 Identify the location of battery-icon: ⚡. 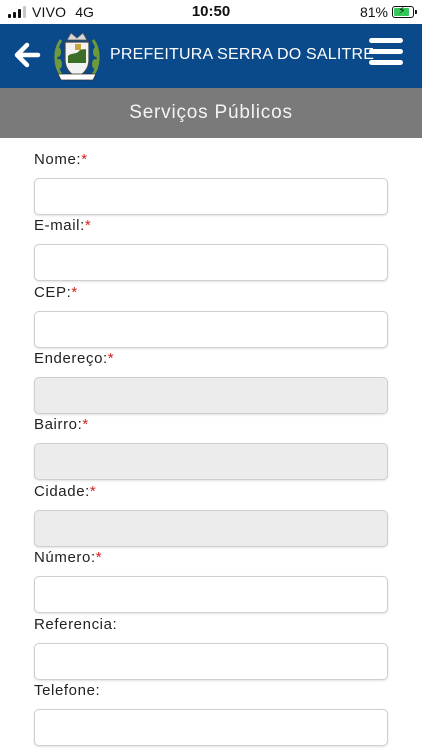
(404, 11).